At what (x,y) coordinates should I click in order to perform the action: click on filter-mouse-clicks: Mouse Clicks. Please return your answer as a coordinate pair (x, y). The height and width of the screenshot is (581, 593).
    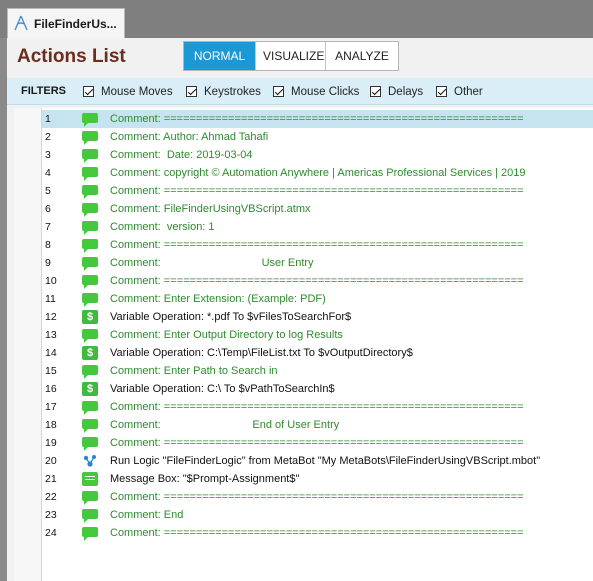
    Looking at the image, I should click on (316, 91).